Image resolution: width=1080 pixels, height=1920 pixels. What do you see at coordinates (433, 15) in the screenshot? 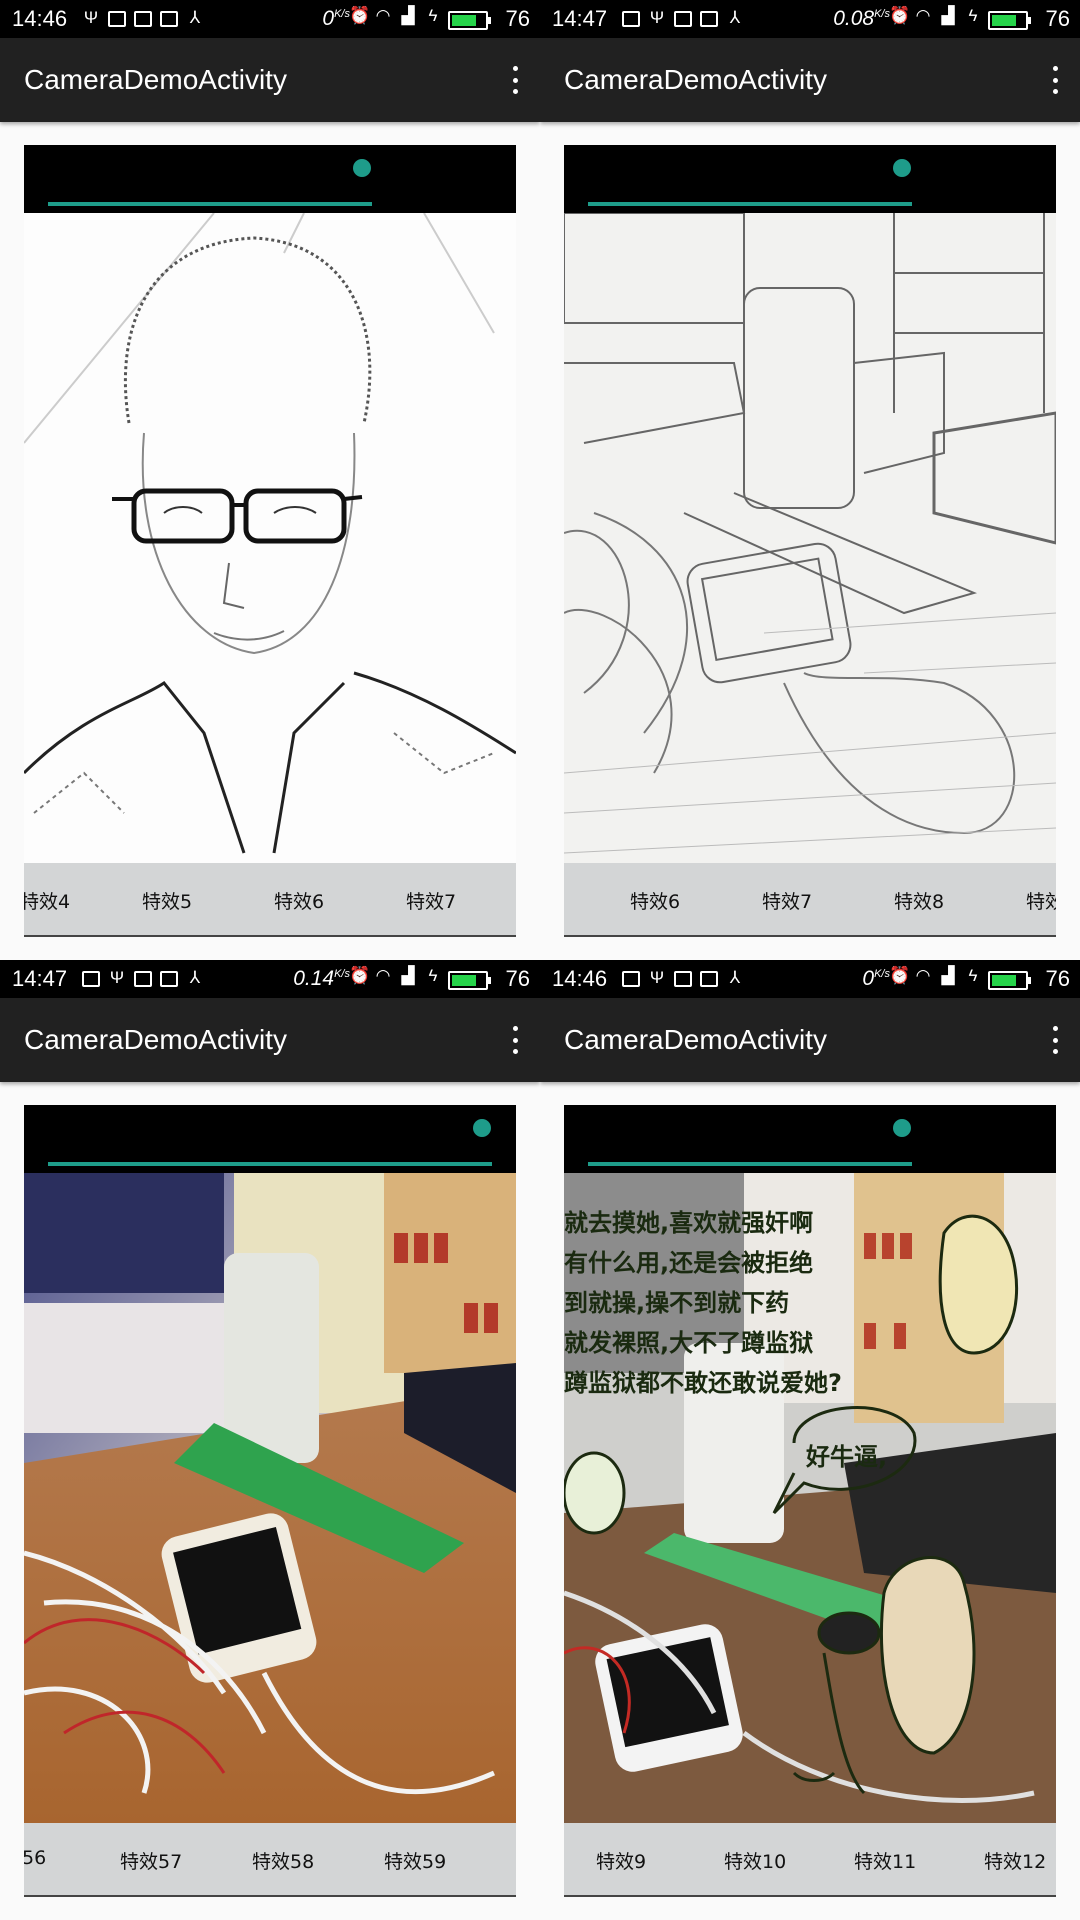
I see `charging-icon: ϟ` at bounding box center [433, 15].